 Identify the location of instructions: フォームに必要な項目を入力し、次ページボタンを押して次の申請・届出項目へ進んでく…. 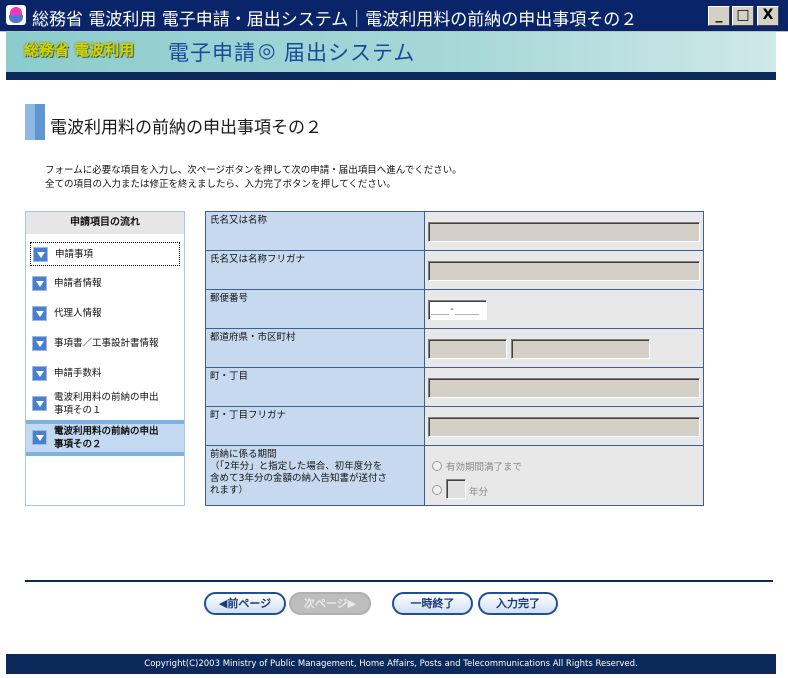
(253, 178).